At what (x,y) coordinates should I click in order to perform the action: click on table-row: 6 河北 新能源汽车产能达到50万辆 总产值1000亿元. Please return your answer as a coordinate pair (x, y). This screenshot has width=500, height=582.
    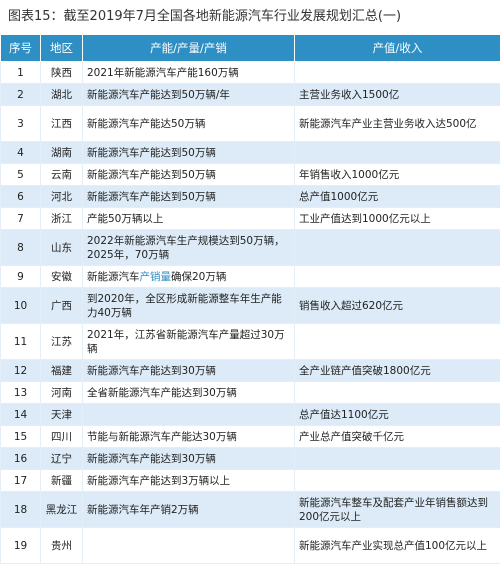
    Looking at the image, I should click on (250, 196).